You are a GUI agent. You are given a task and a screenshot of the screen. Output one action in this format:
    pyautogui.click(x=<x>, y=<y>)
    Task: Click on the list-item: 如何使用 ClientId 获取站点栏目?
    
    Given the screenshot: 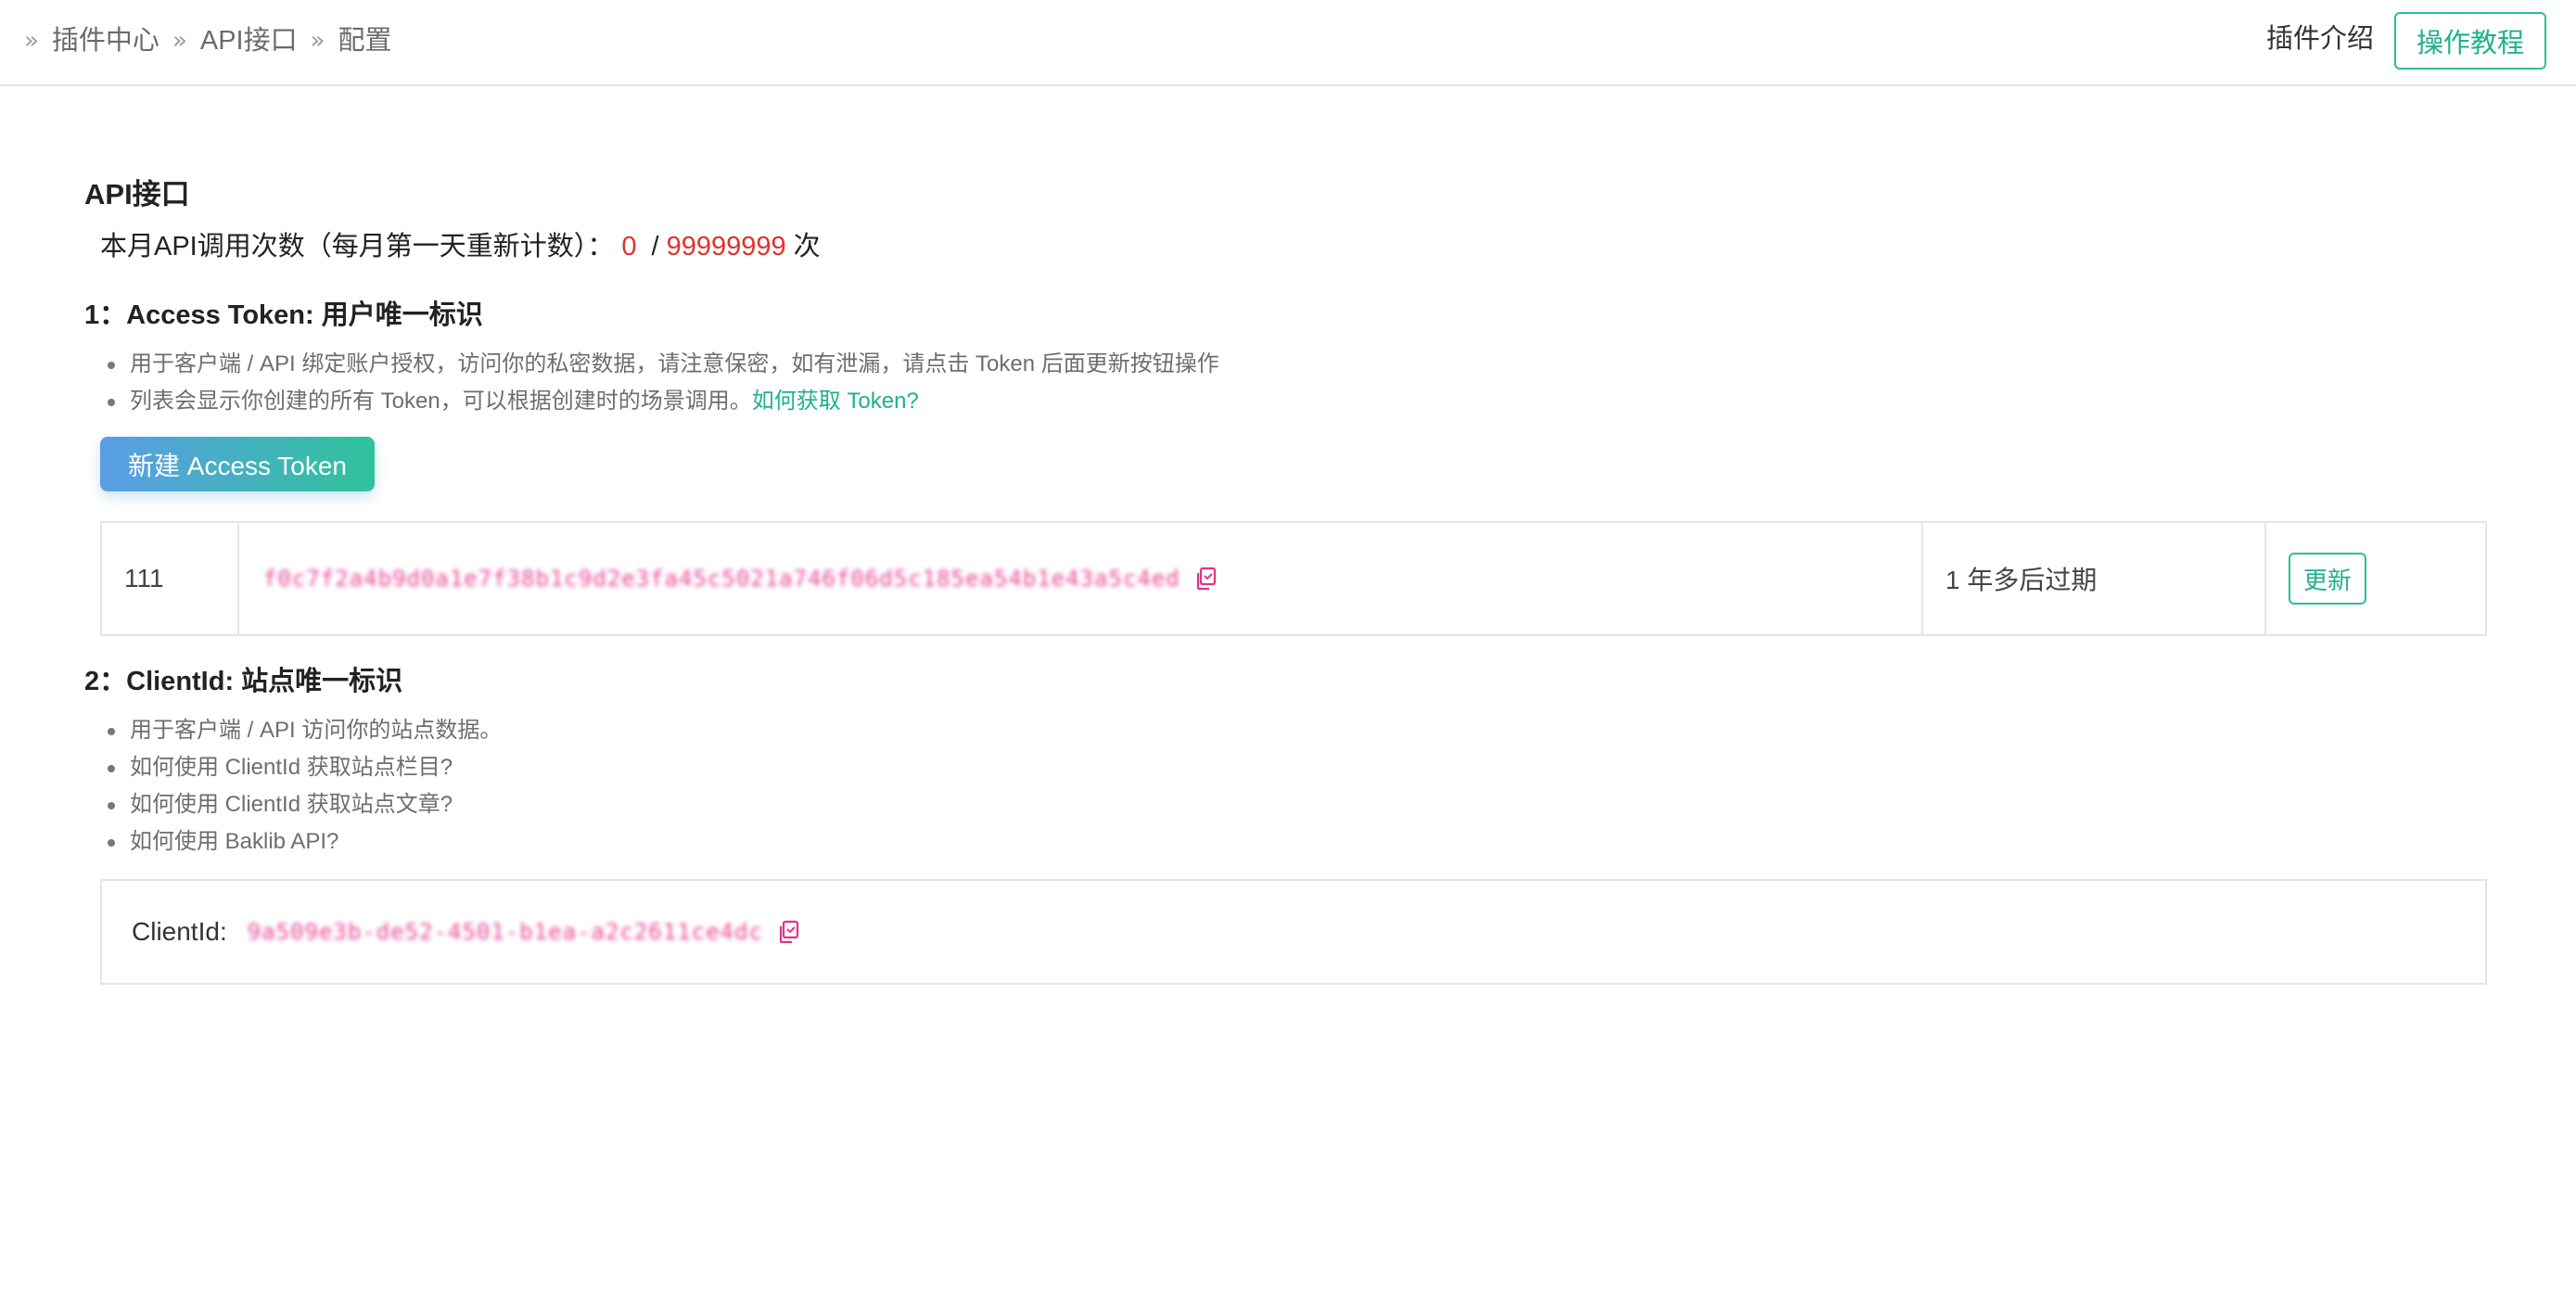 What is the action you would take?
    pyautogui.click(x=303, y=767)
    